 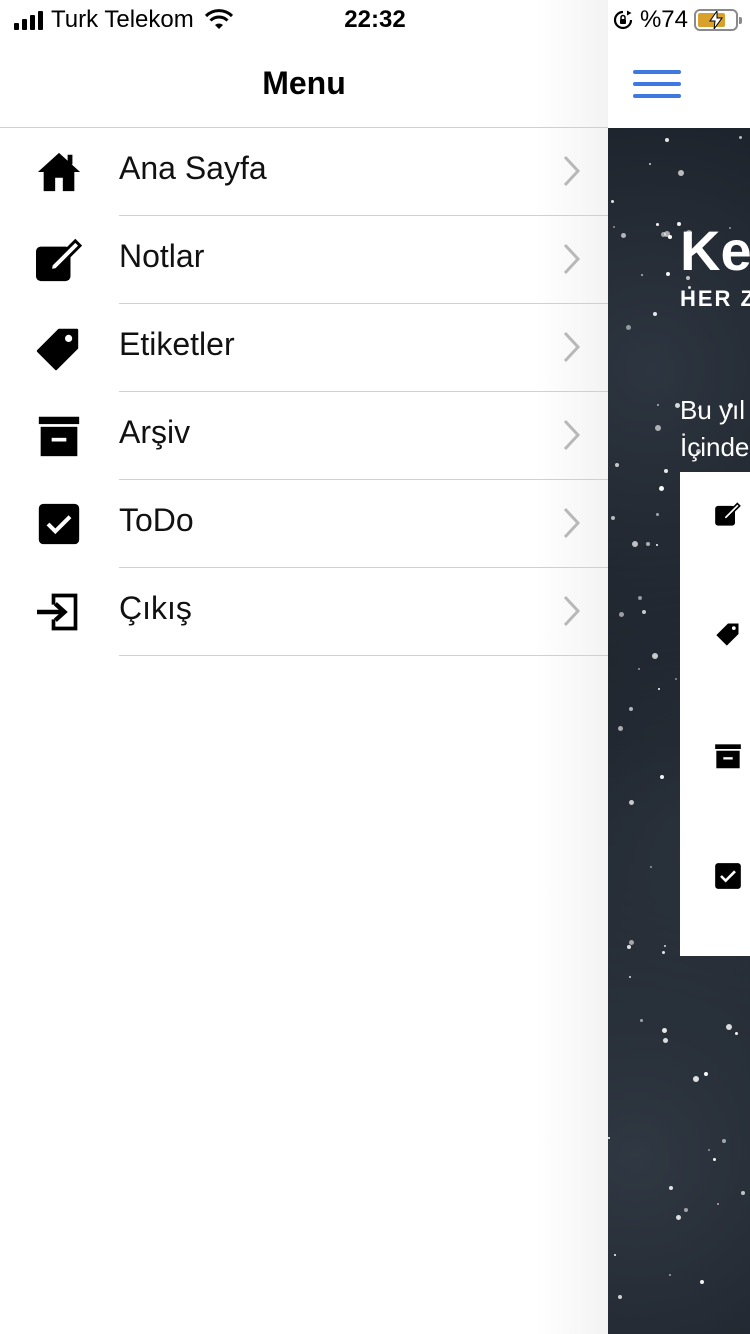 What do you see at coordinates (177, 344) in the screenshot?
I see `menu-item-label: Etiketler` at bounding box center [177, 344].